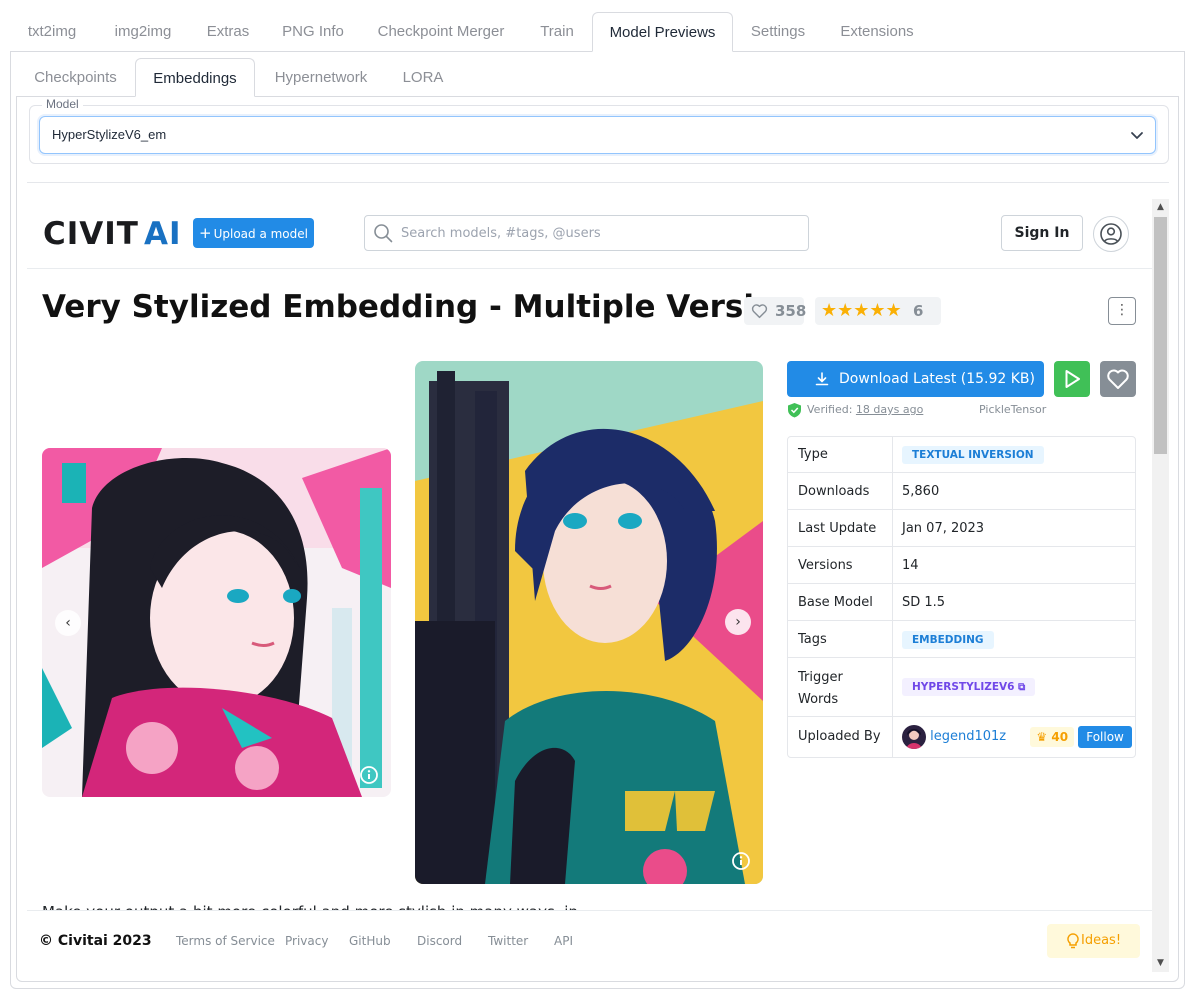  I want to click on detail-row-uploaded-by: Uploaded By legend101z ♛ 40 Follow, so click(961, 737).